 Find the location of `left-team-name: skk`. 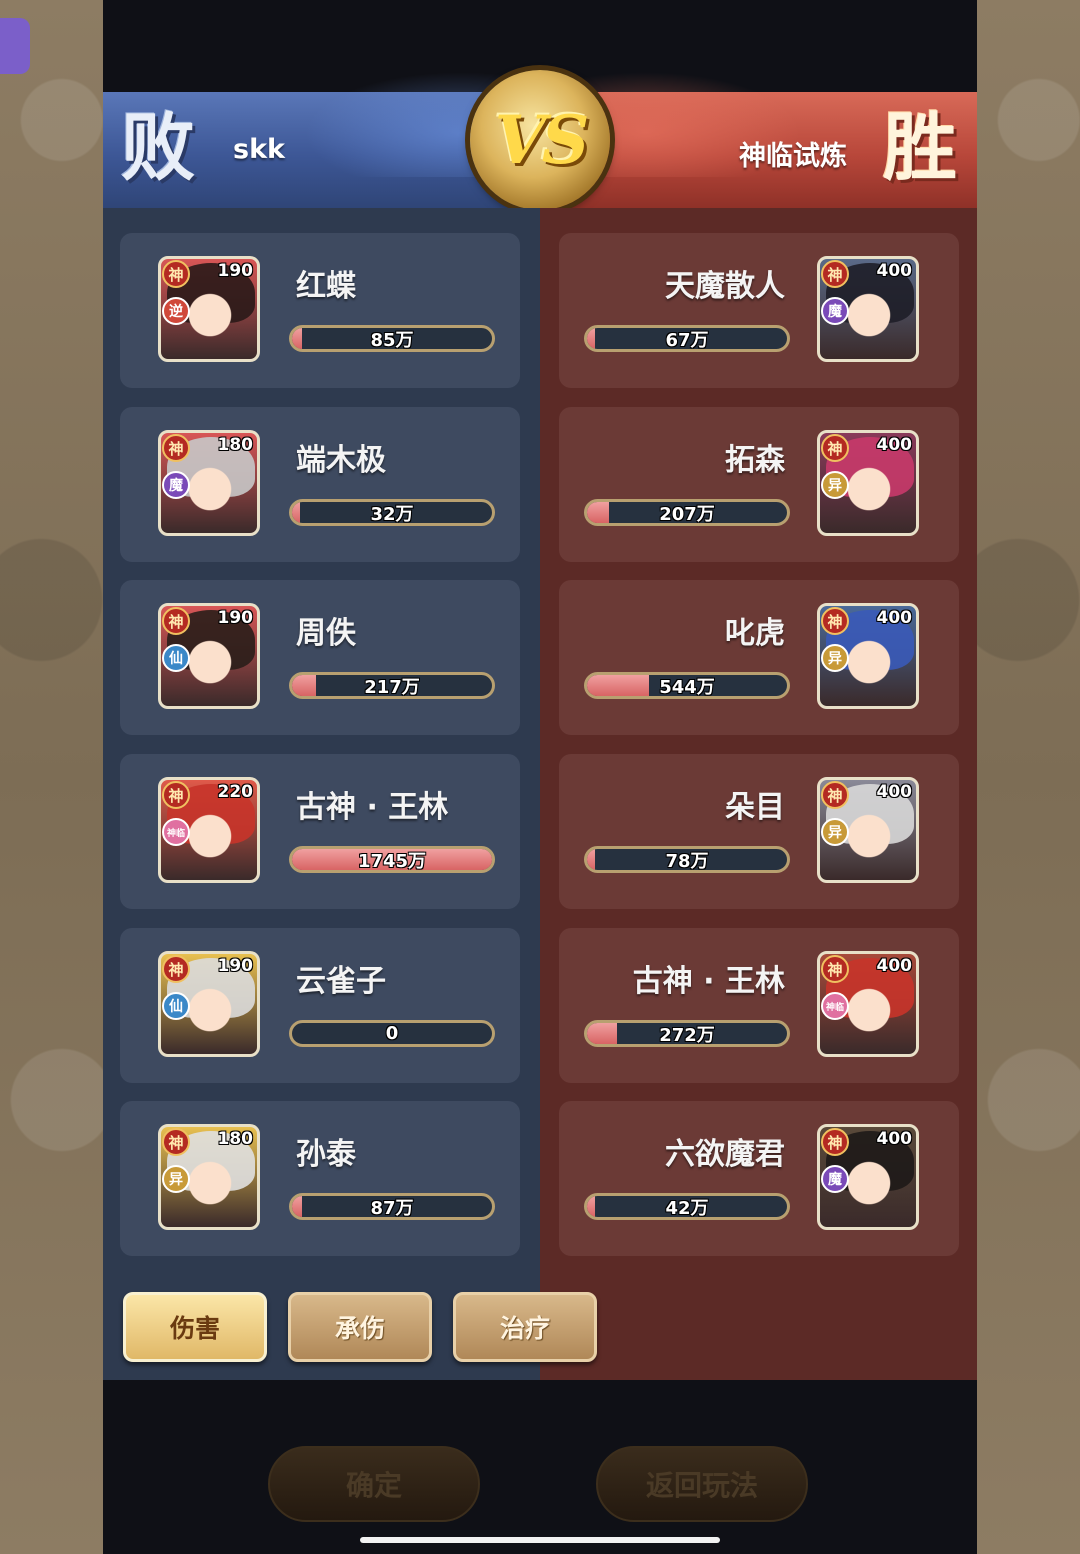

left-team-name: skk is located at coordinates (259, 149).